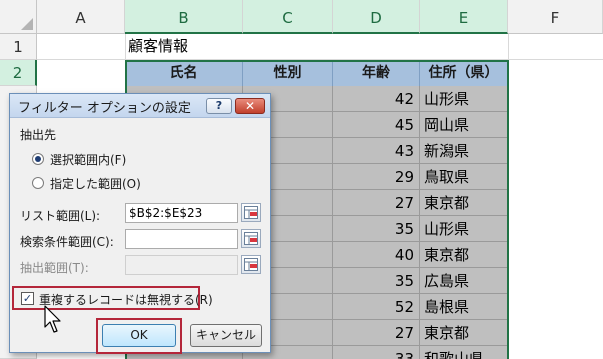  I want to click on data-cell-prefecture: 岡山県, so click(464, 125).